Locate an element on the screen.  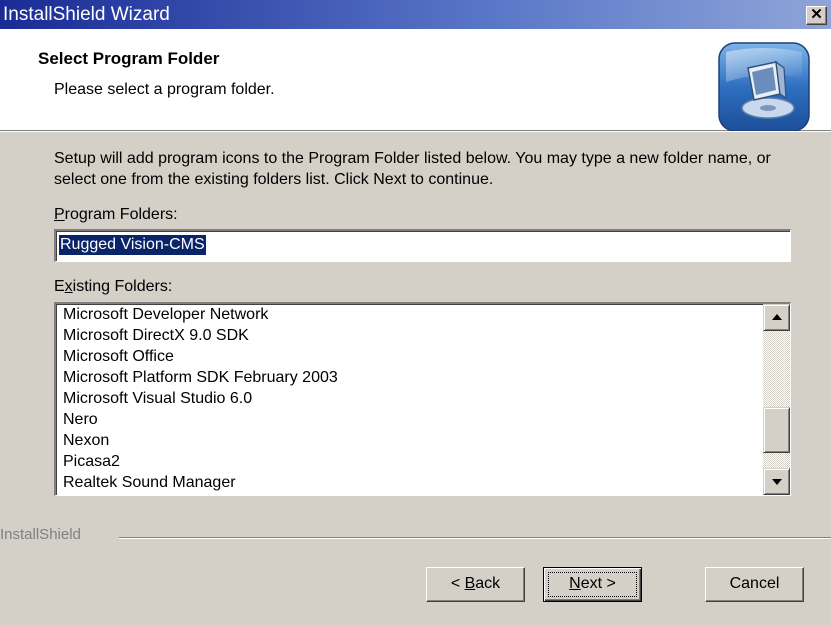
list-item: Nexon is located at coordinates (86, 440).